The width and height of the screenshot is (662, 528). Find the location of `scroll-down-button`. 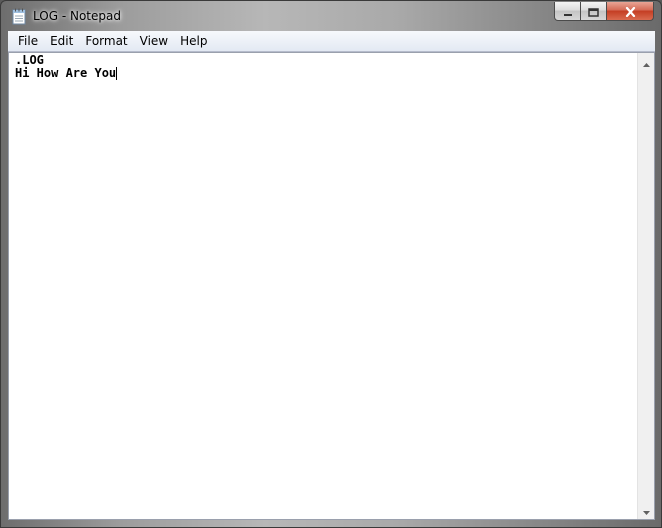

scroll-down-button is located at coordinates (646, 510).